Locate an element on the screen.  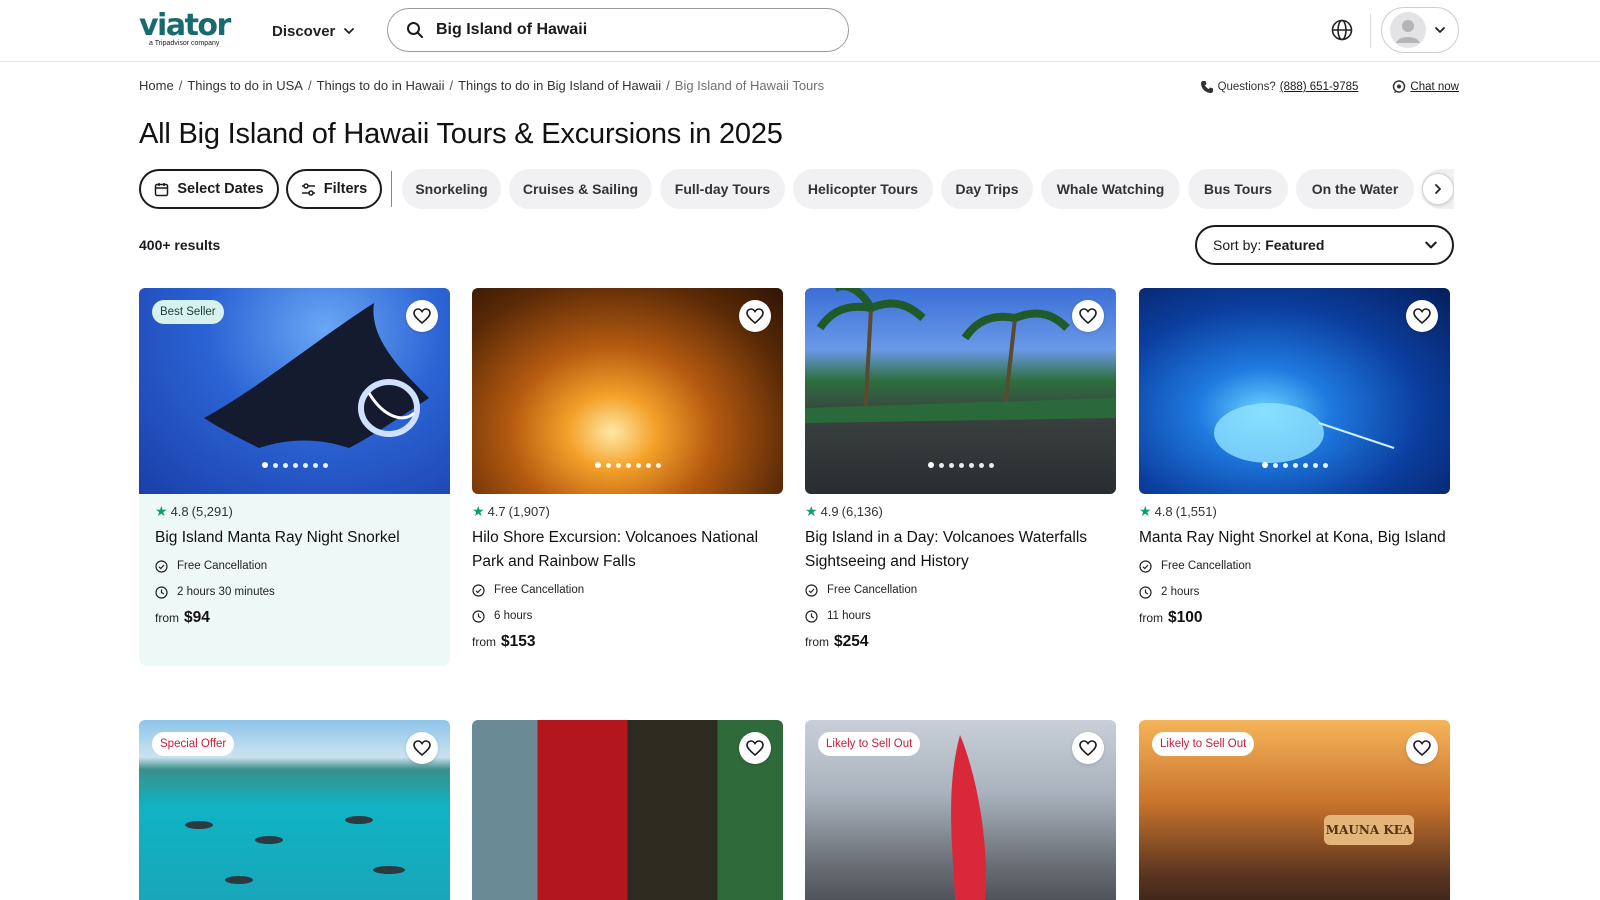
duration: 2 hours 30 minutes is located at coordinates (297, 592).